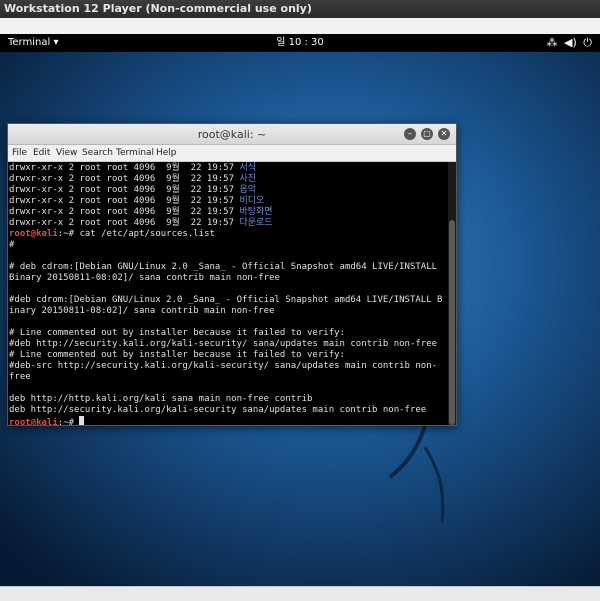 This screenshot has width=600, height=601. I want to click on directory-name: 바탕화면, so click(256, 212).